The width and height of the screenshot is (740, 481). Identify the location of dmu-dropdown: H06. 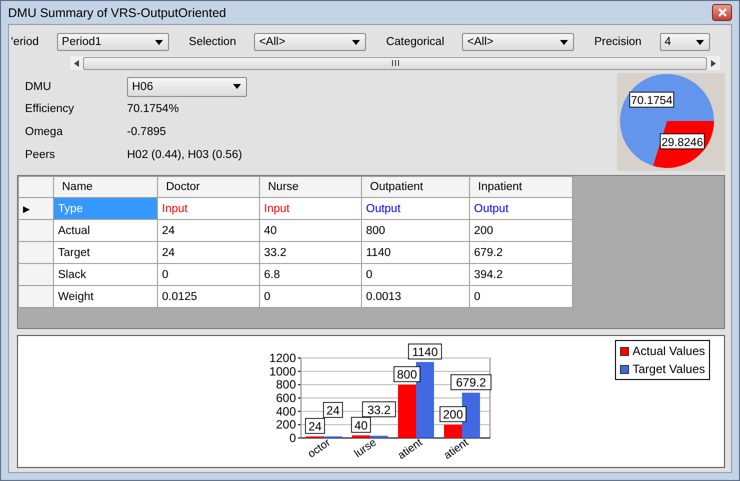
(187, 86).